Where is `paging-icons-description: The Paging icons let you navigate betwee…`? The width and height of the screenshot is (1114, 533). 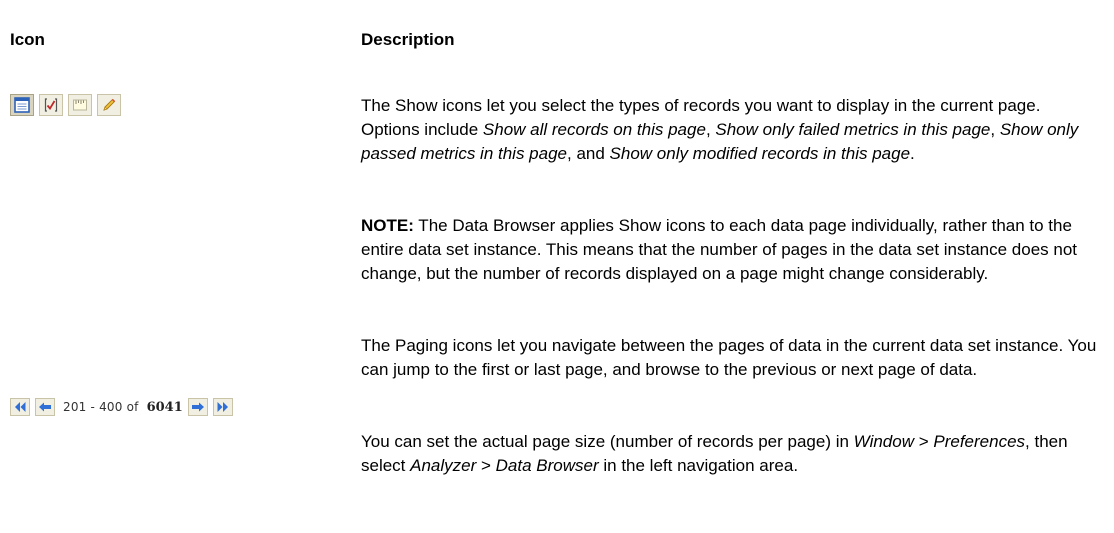
paging-icons-description: The Paging icons let you navigate betwee… is located at coordinates (729, 357).